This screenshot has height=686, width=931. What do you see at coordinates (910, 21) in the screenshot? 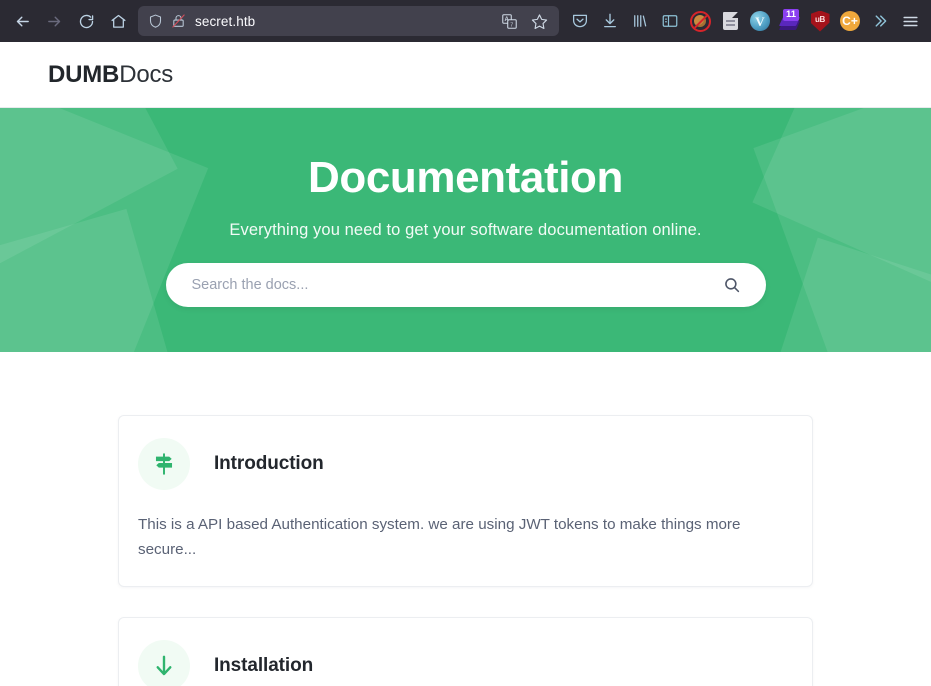
I see `app-menu-icon` at bounding box center [910, 21].